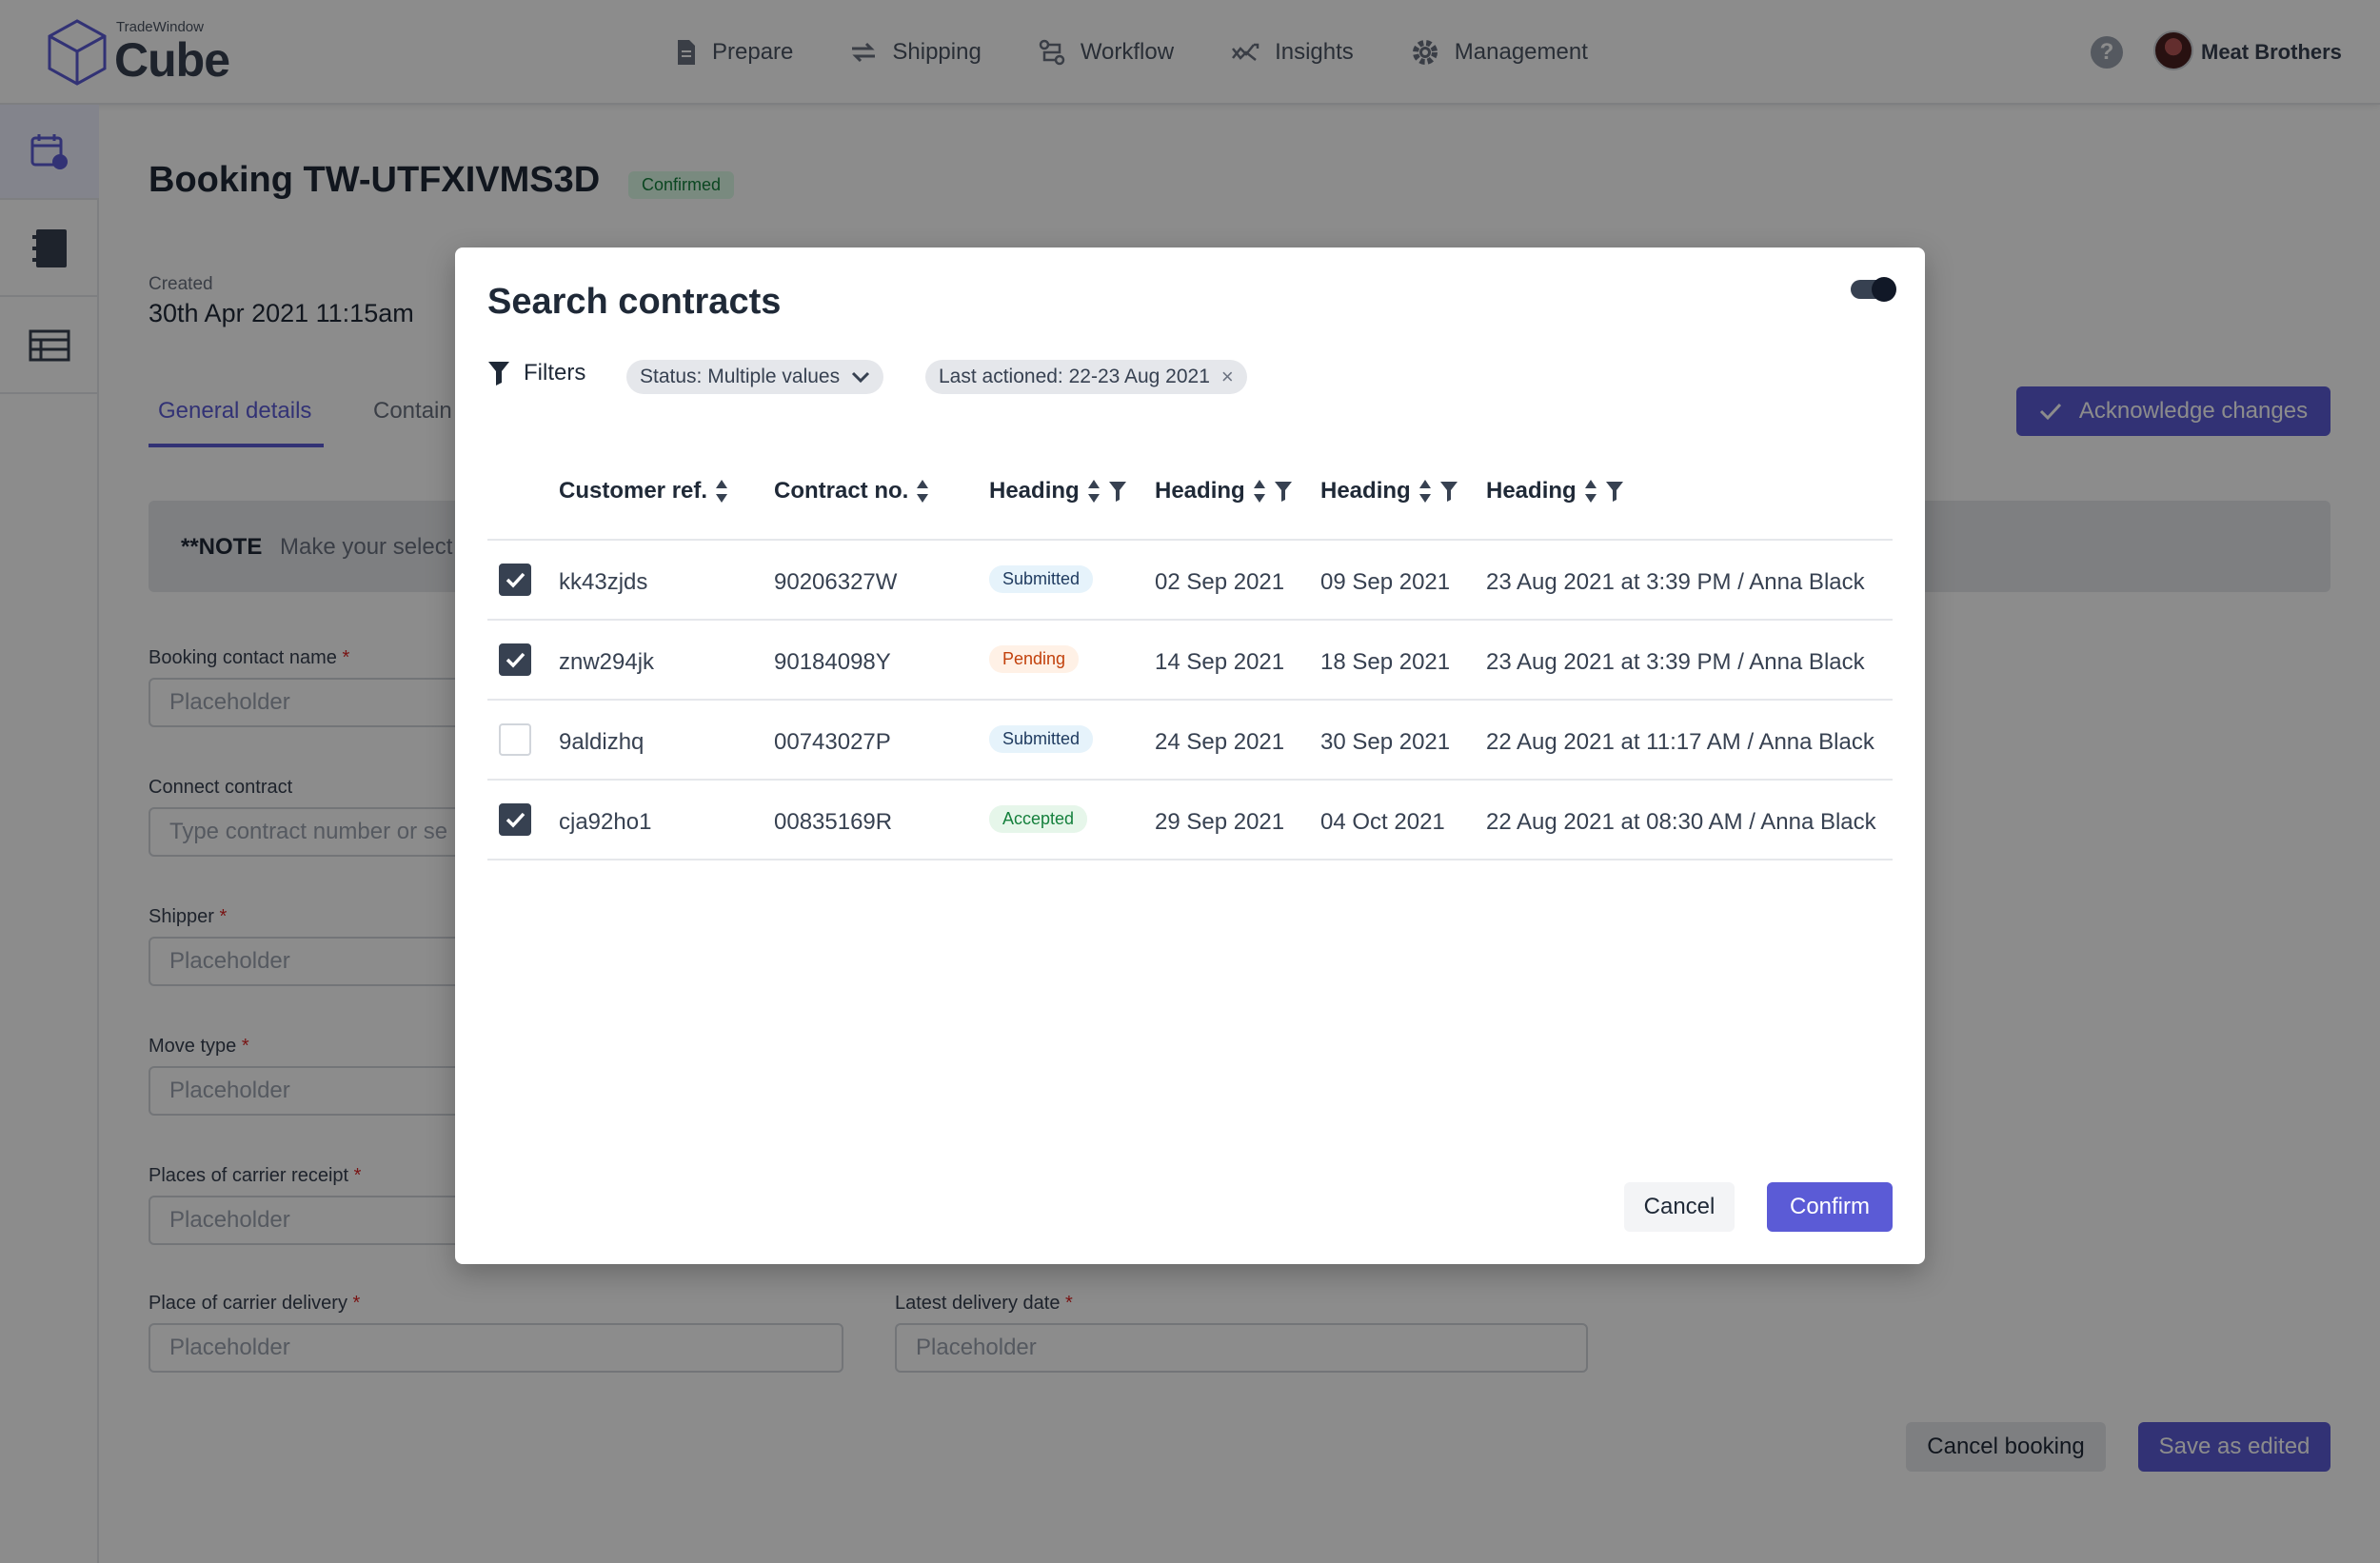 The height and width of the screenshot is (1563, 2380). Describe the element at coordinates (1382, 822) in the screenshot. I see `date-cell: 04 Oct 2021` at that location.